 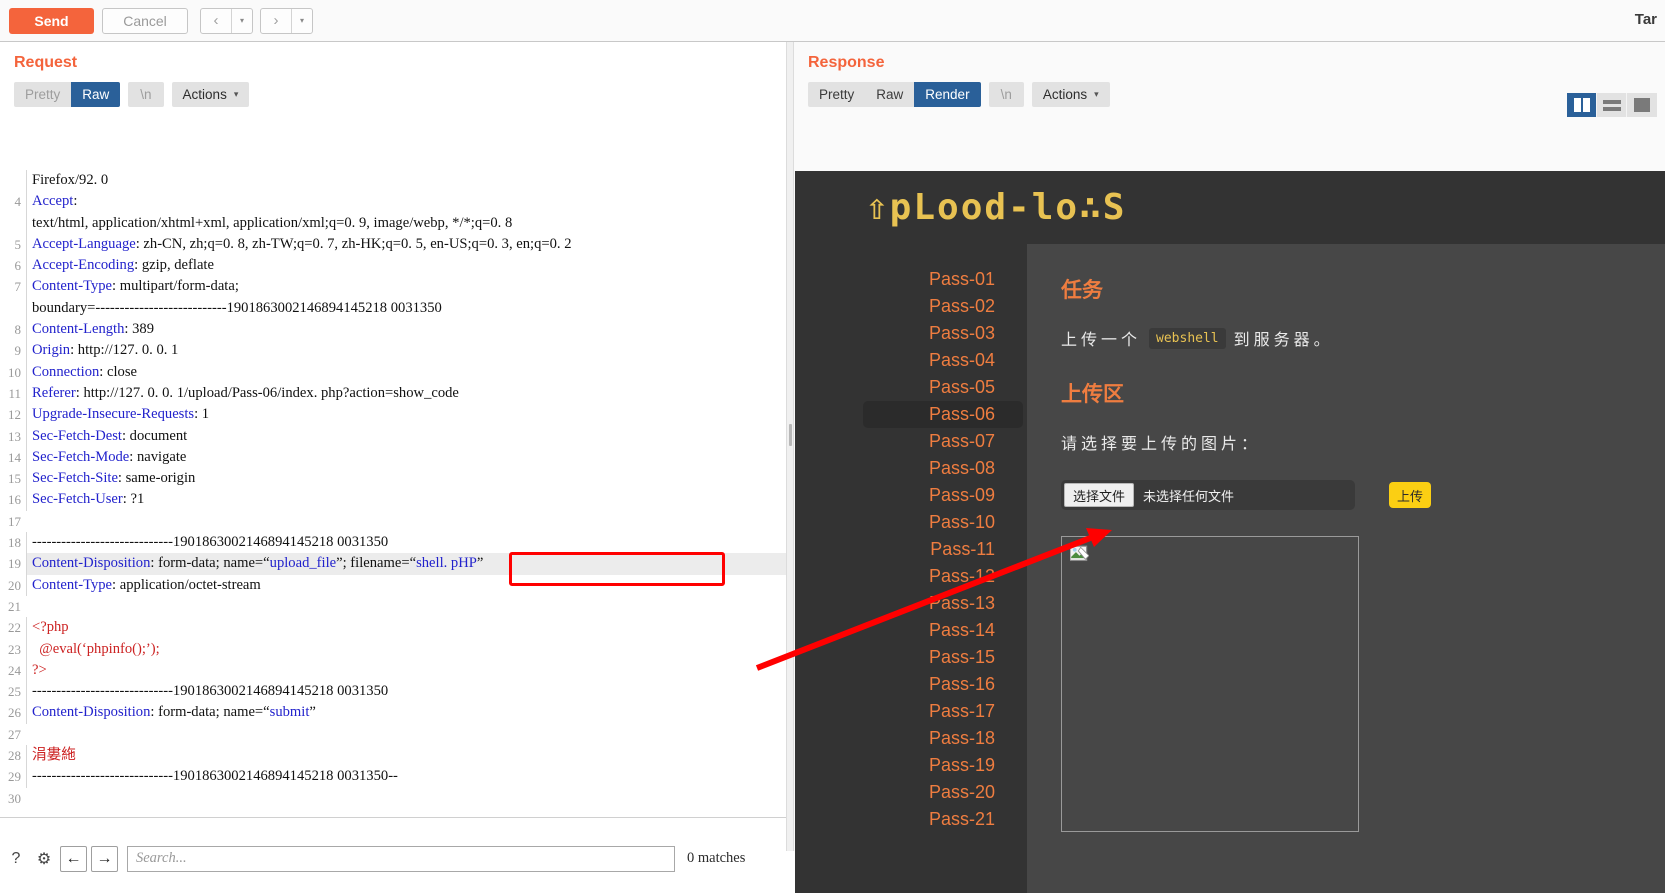 What do you see at coordinates (393, 521) in the screenshot?
I see `code-line: 17` at bounding box center [393, 521].